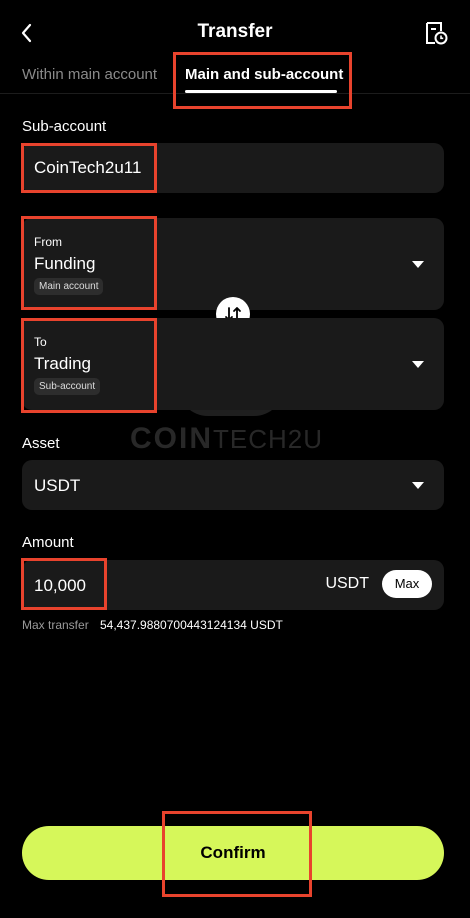  I want to click on amount-field: 10,000 USDT Max, so click(233, 585).